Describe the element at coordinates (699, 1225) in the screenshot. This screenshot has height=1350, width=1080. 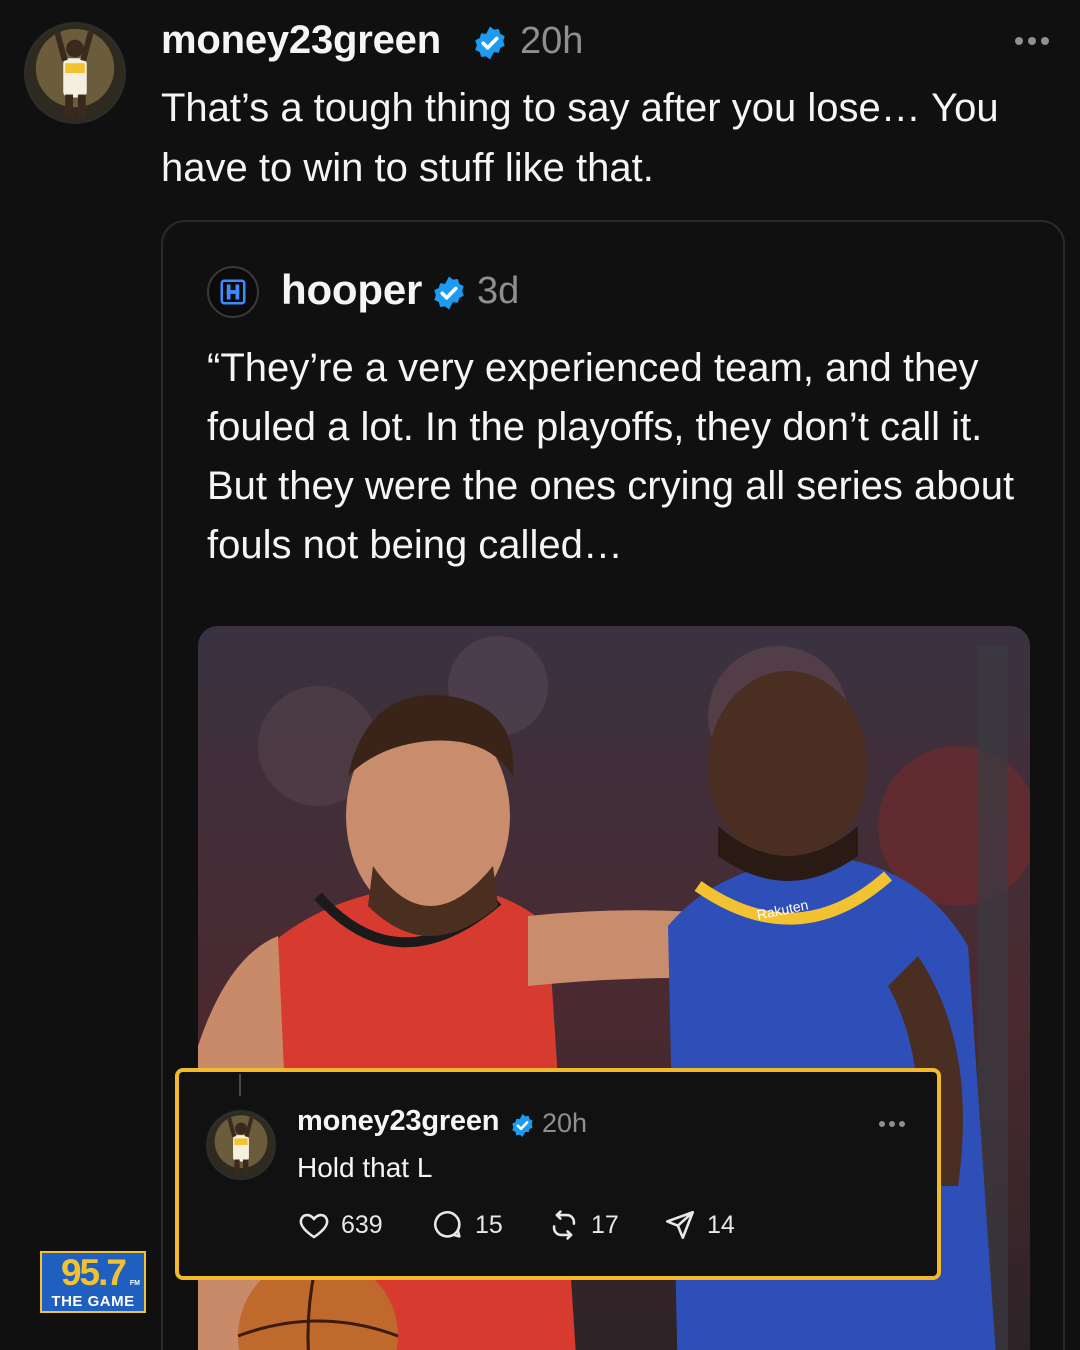
I see `share-button: 14` at that location.